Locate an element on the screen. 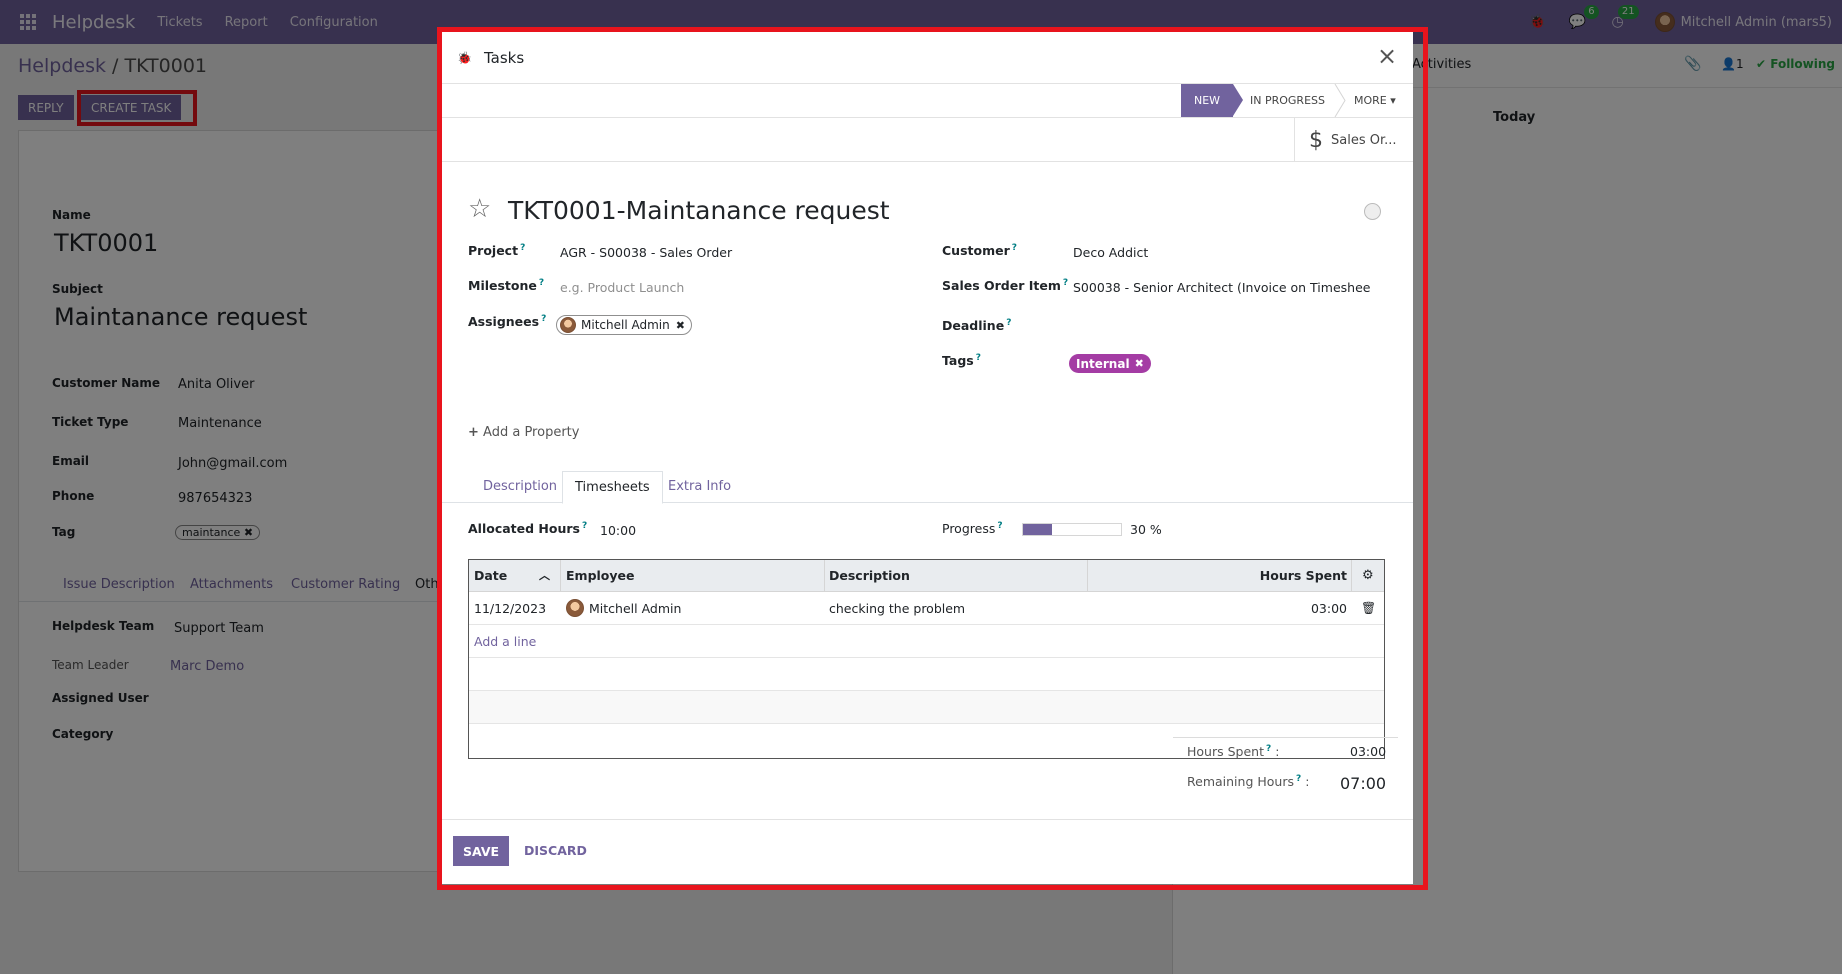 This screenshot has width=1842, height=974. deadline-label: Deadline? is located at coordinates (977, 326).